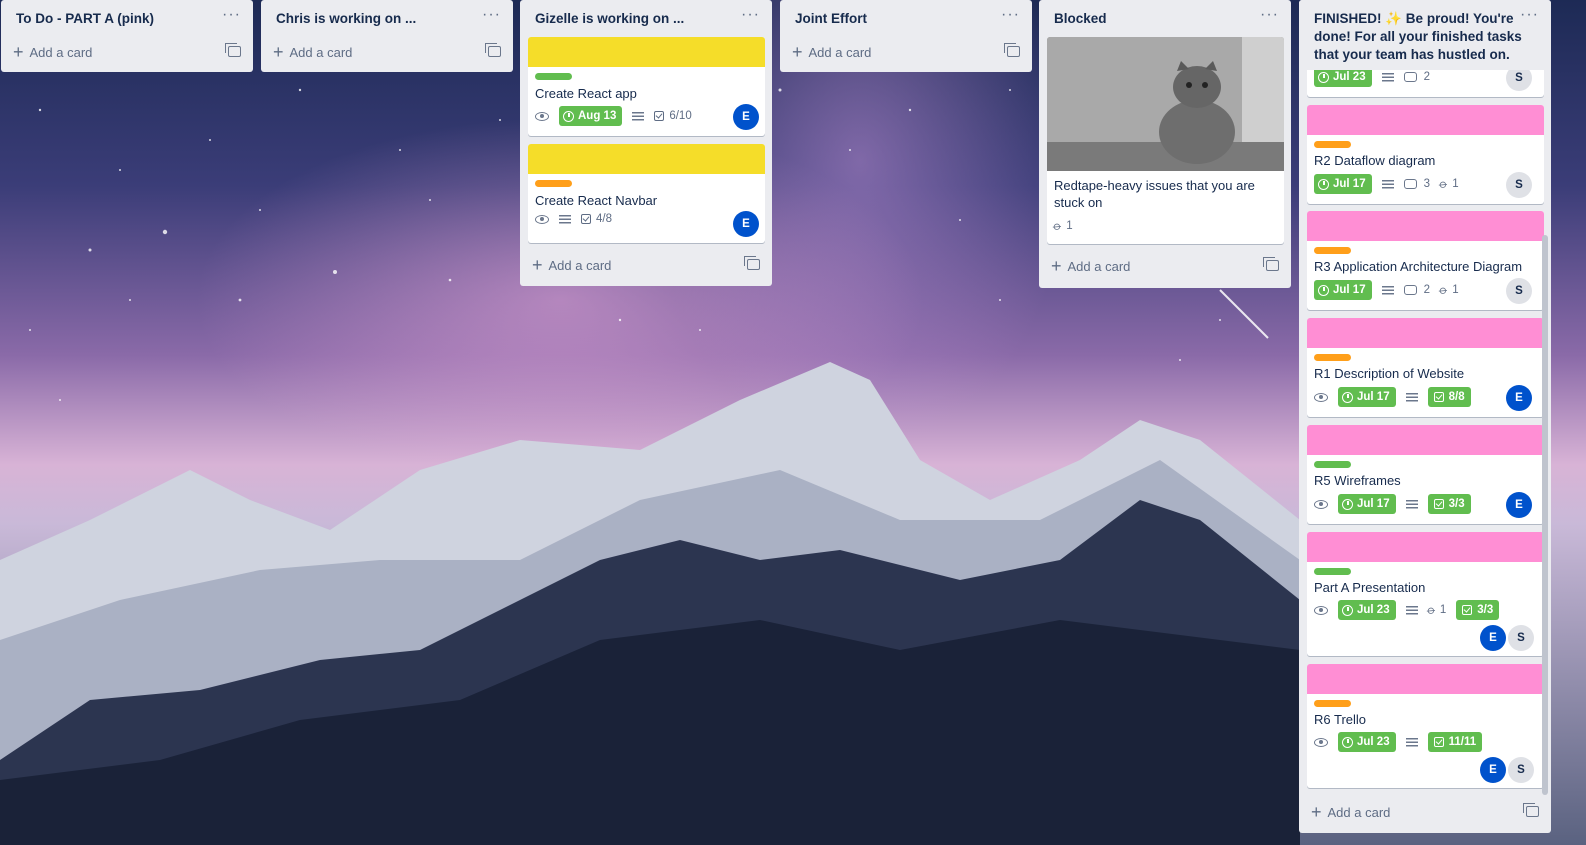  I want to click on card-r6-trello: R6 Trello Jul 23 11/11 E S, so click(1425, 726).